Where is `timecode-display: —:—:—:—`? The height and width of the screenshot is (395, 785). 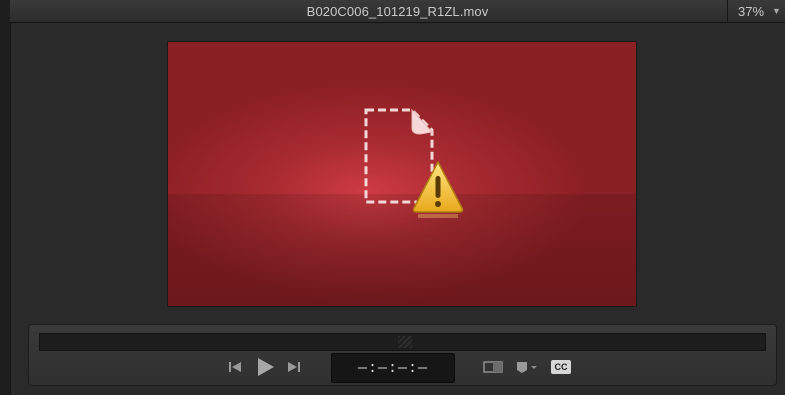 timecode-display: —:—:—:— is located at coordinates (393, 368).